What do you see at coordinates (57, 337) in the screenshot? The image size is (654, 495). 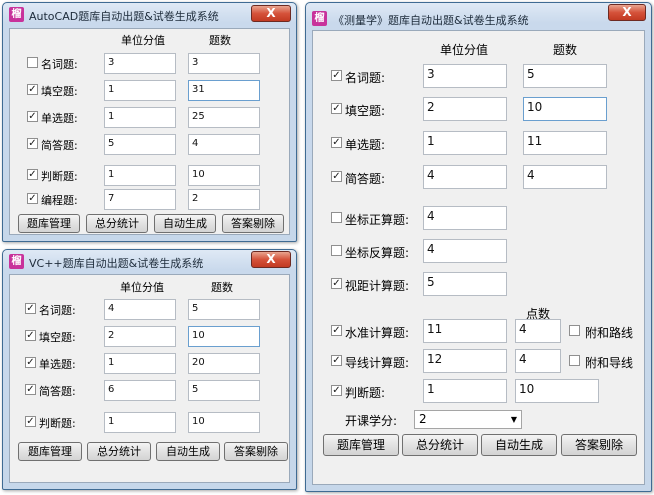 I see `label-fill: 填空题:` at bounding box center [57, 337].